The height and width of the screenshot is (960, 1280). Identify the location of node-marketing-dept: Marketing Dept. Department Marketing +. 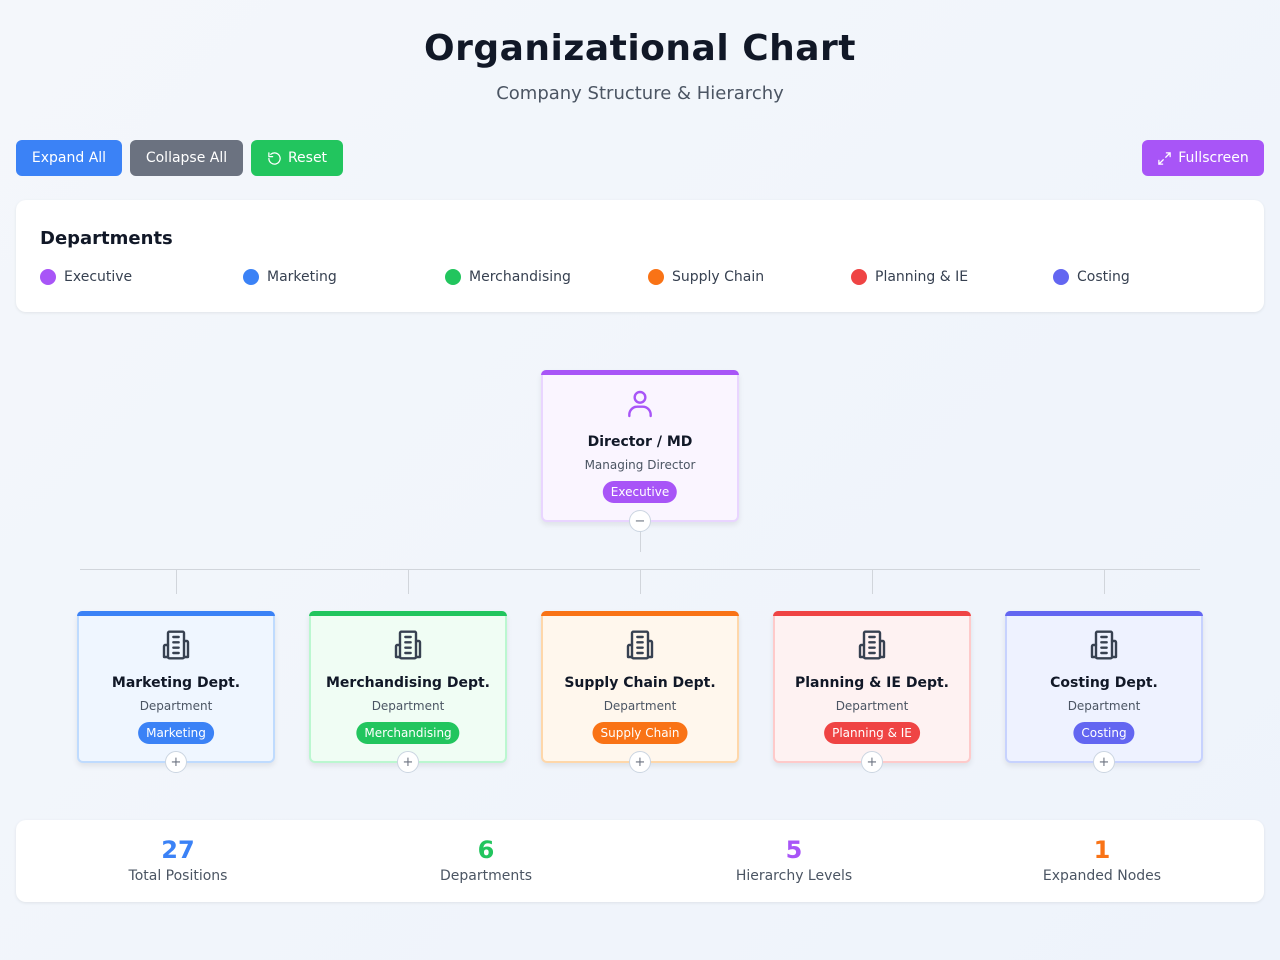
(176, 692).